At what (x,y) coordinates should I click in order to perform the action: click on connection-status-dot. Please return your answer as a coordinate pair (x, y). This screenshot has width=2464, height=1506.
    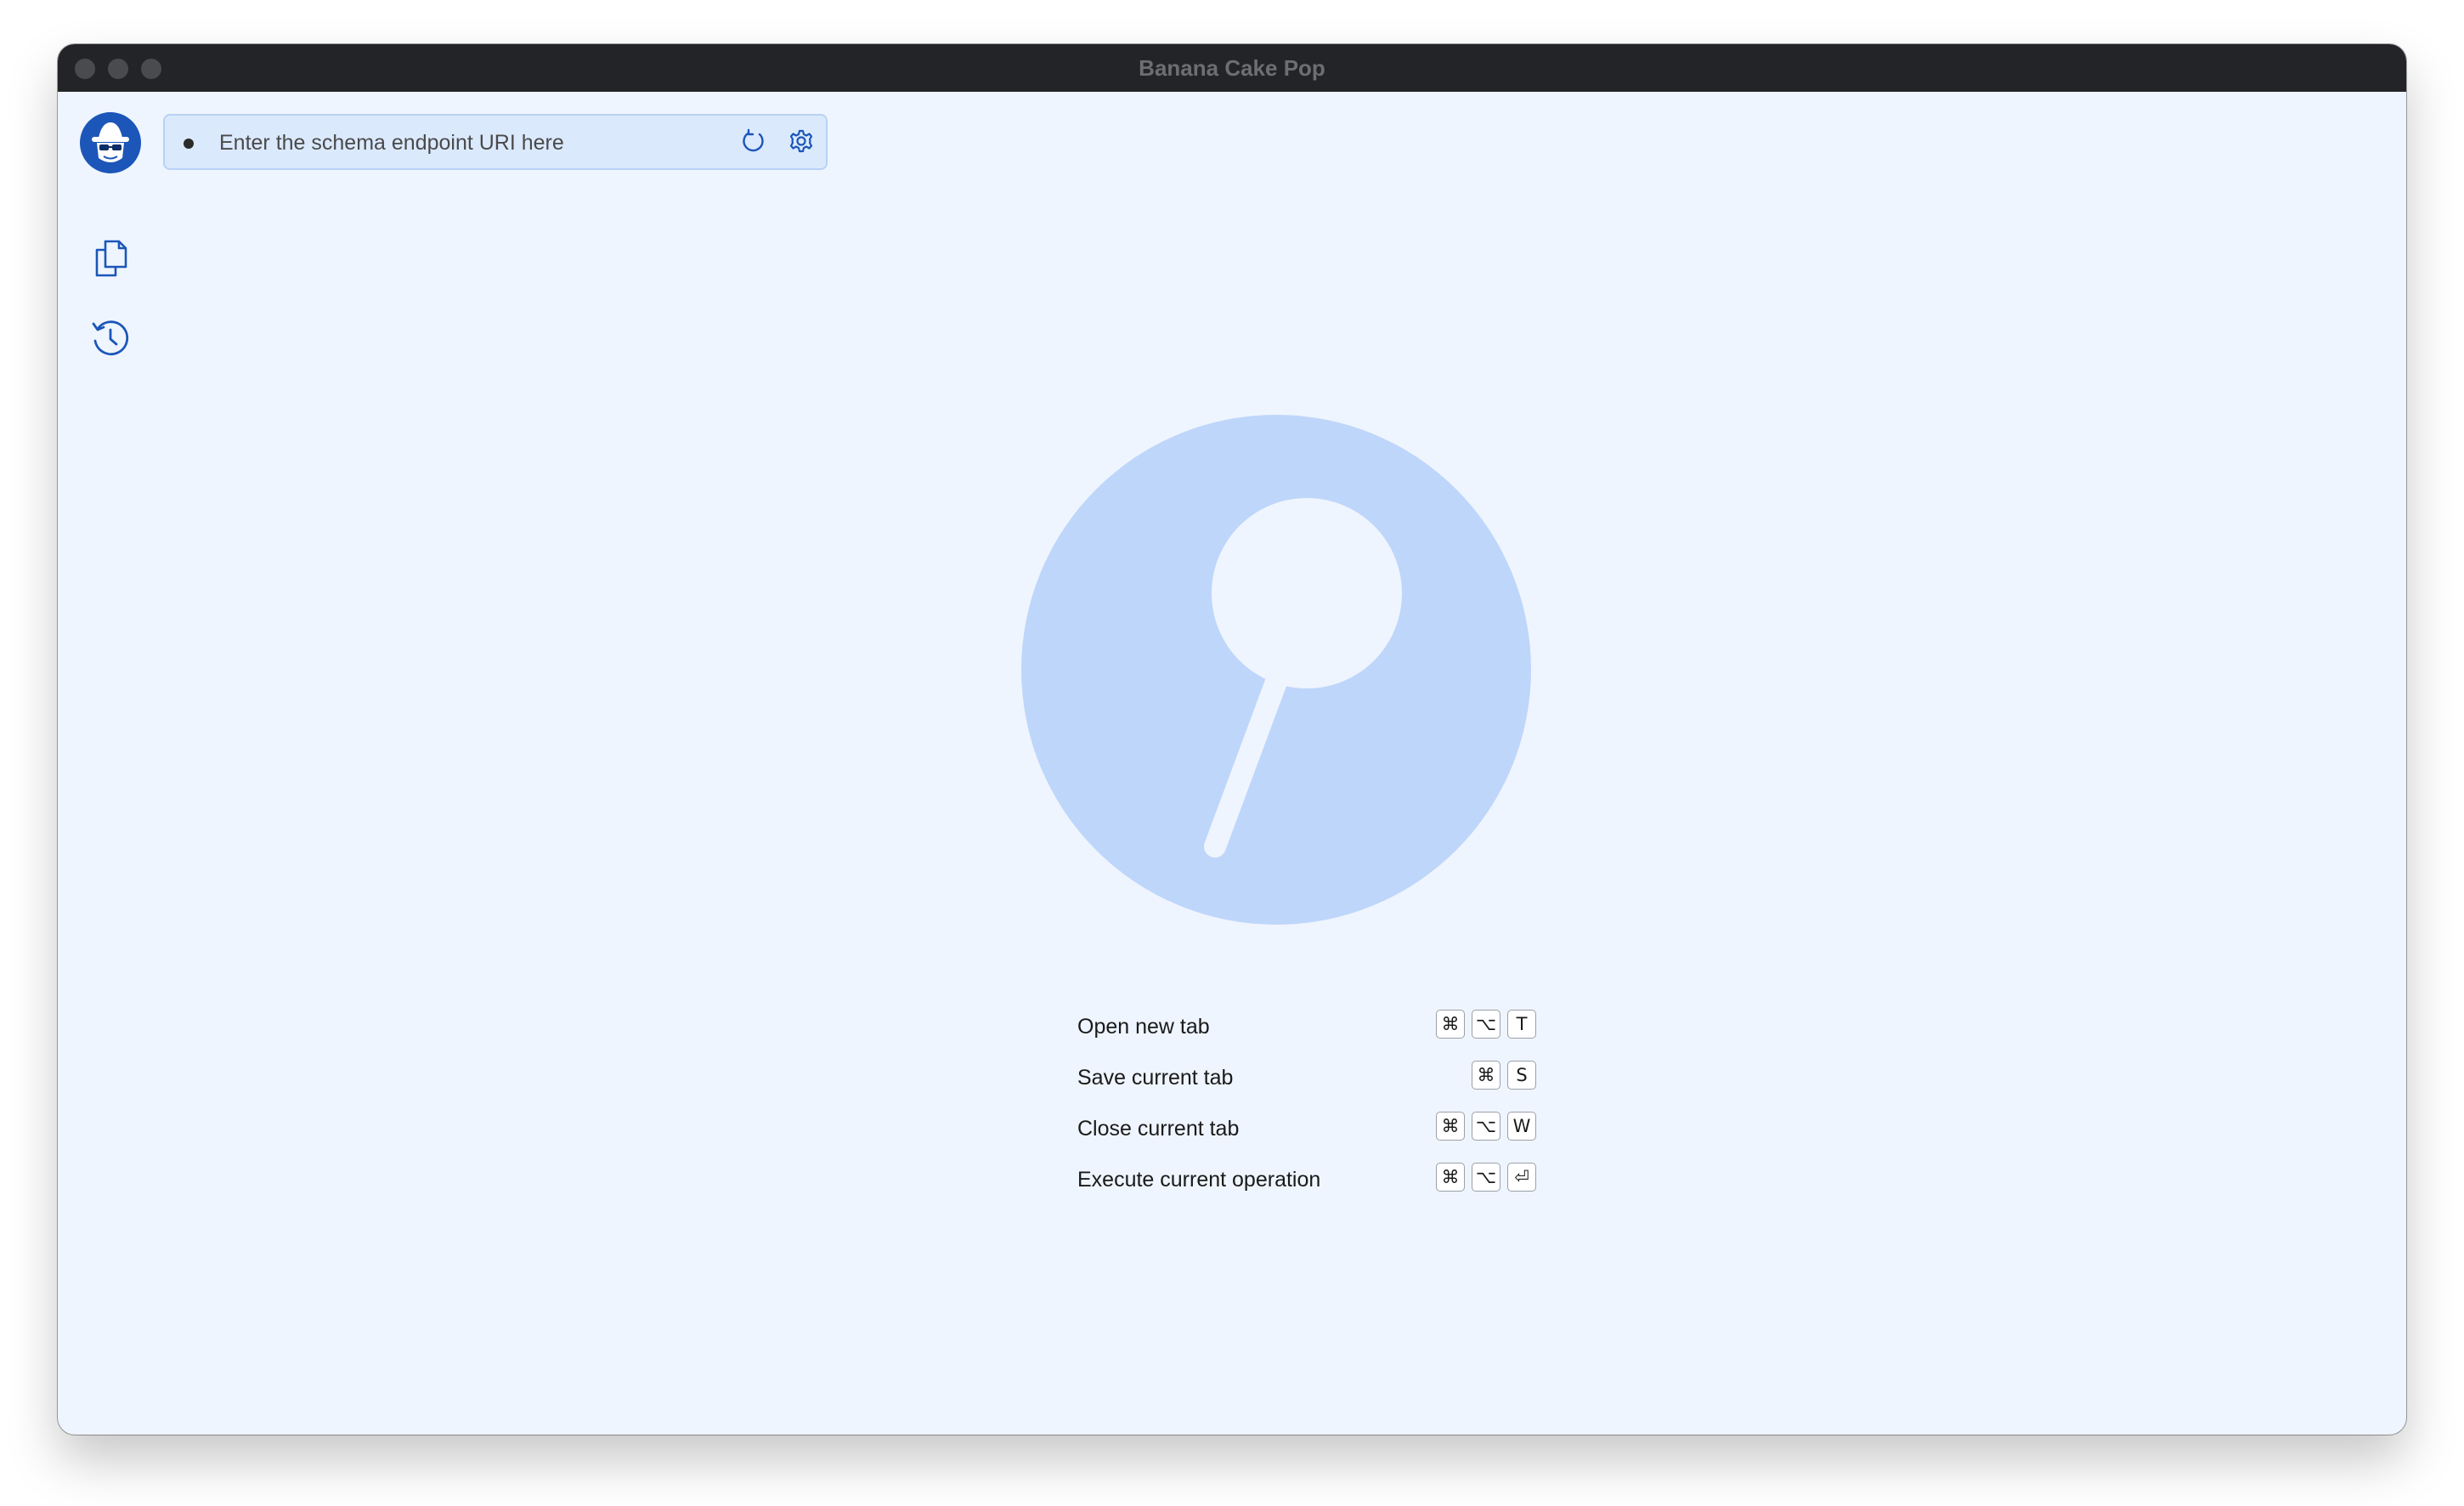
    Looking at the image, I should click on (189, 144).